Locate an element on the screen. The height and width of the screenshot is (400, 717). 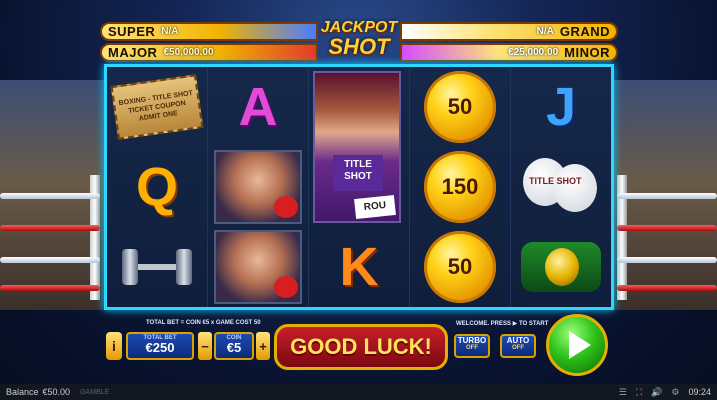
welcome-message: WELCOME. PRESS ▶ TO START is located at coordinates (502, 324).